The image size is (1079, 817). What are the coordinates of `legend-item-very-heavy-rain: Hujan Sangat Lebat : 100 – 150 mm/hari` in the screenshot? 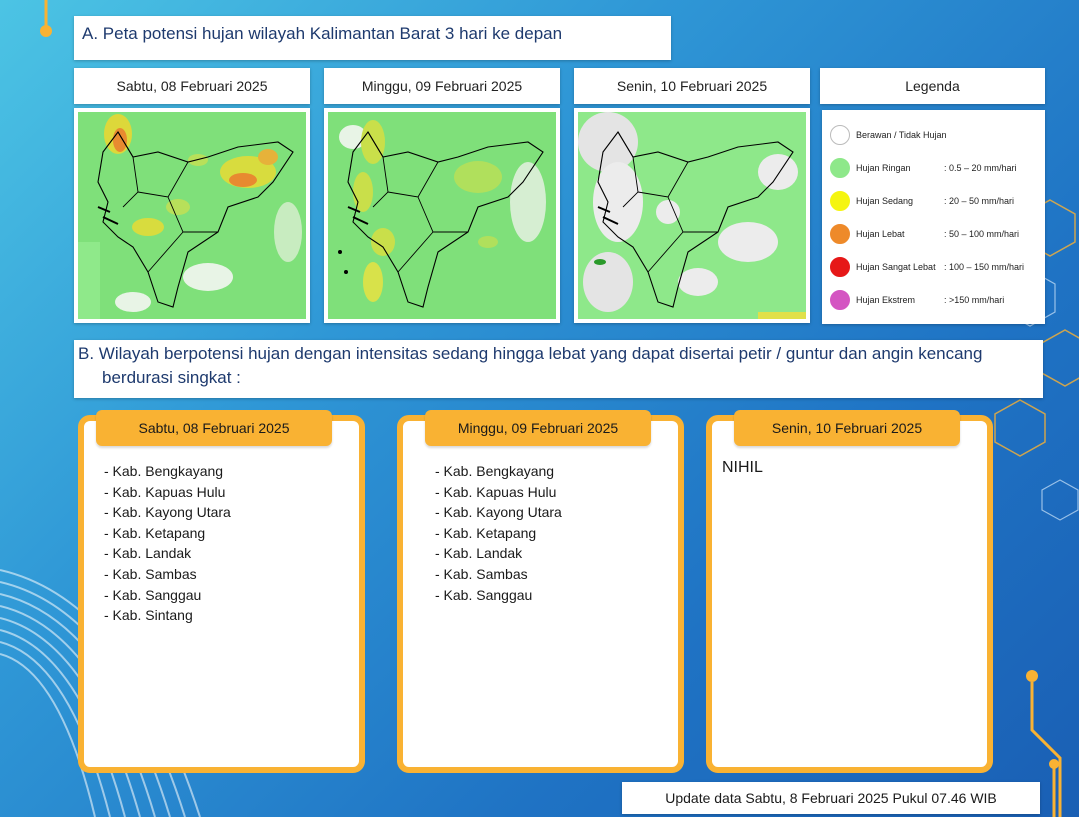 It's located at (933, 266).